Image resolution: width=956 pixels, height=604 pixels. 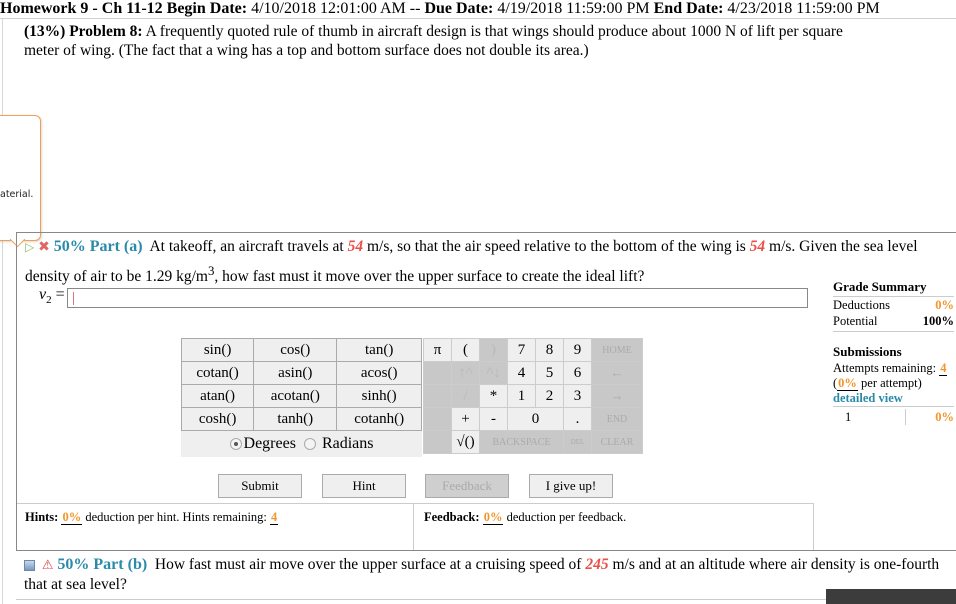 What do you see at coordinates (944, 417) in the screenshot?
I see `submission-score: 0%` at bounding box center [944, 417].